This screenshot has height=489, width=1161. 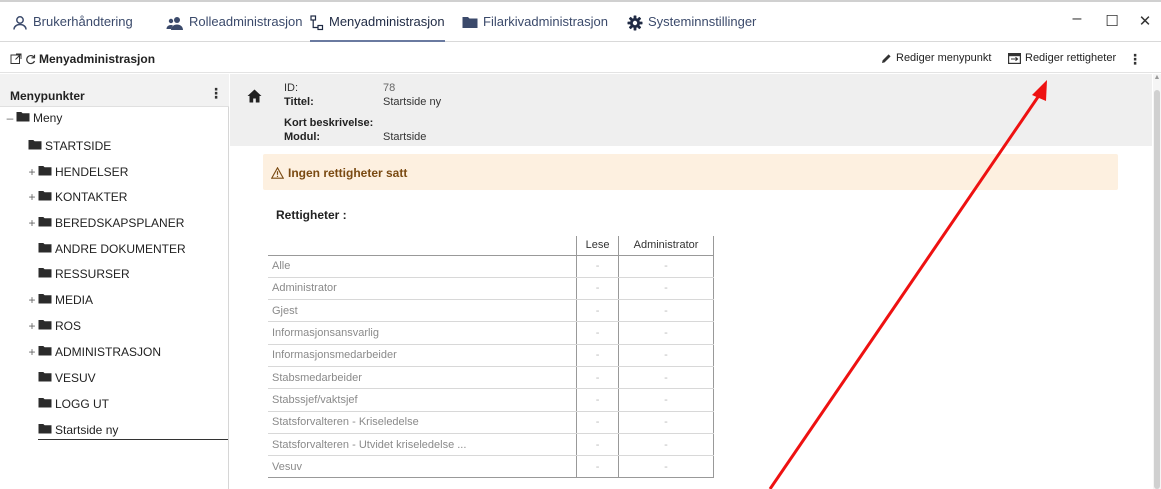 What do you see at coordinates (944, 58) in the screenshot?
I see `edit-menu-item-label: Rediger menypunkt` at bounding box center [944, 58].